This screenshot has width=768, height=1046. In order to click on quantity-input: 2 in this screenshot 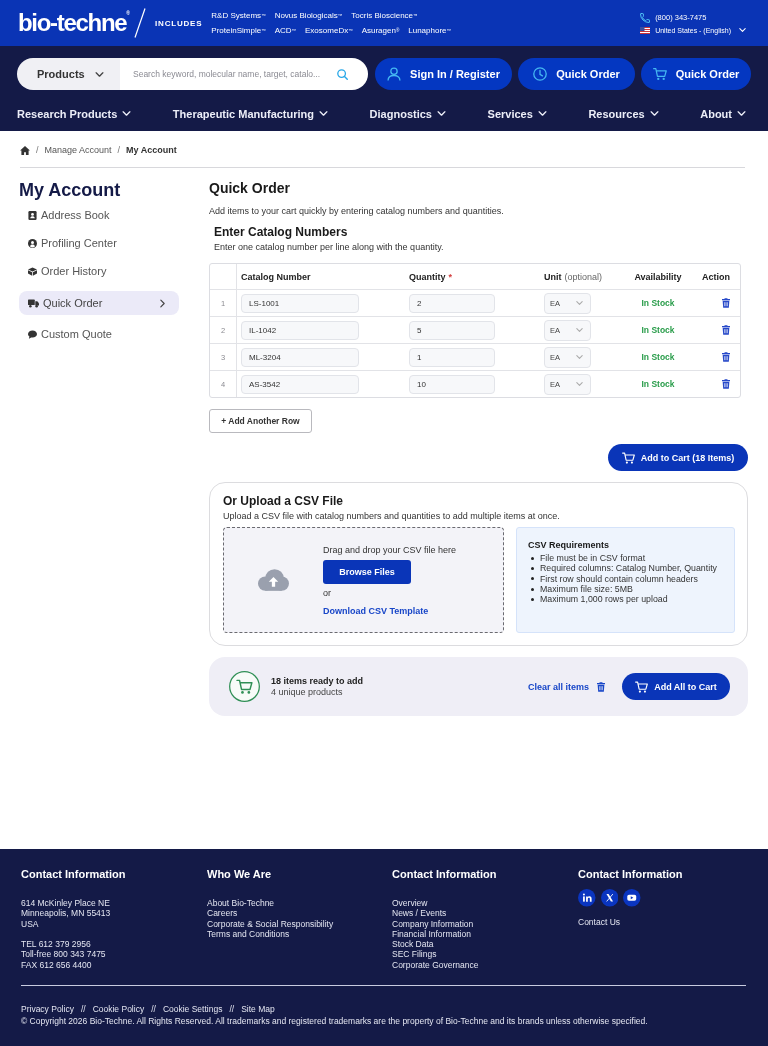, I will do `click(452, 303)`.